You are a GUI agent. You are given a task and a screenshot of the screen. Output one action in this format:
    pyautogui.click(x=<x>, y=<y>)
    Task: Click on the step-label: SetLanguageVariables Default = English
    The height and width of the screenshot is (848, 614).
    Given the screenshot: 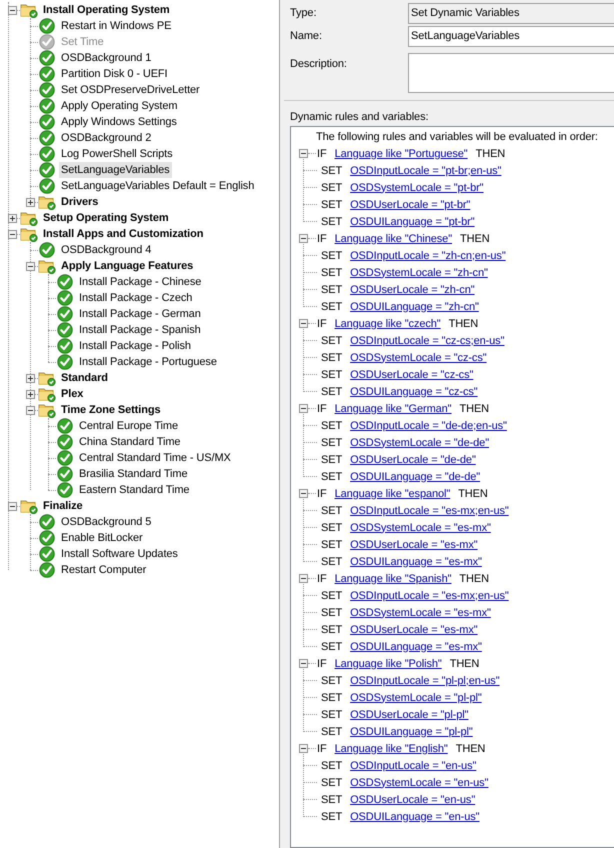 What is the action you would take?
    pyautogui.click(x=157, y=186)
    